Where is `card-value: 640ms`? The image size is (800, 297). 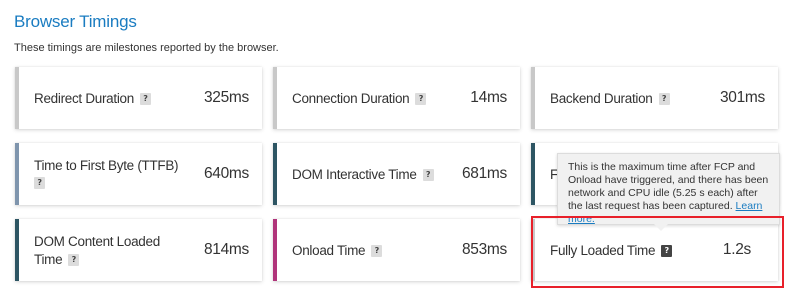 card-value: 640ms is located at coordinates (226, 173).